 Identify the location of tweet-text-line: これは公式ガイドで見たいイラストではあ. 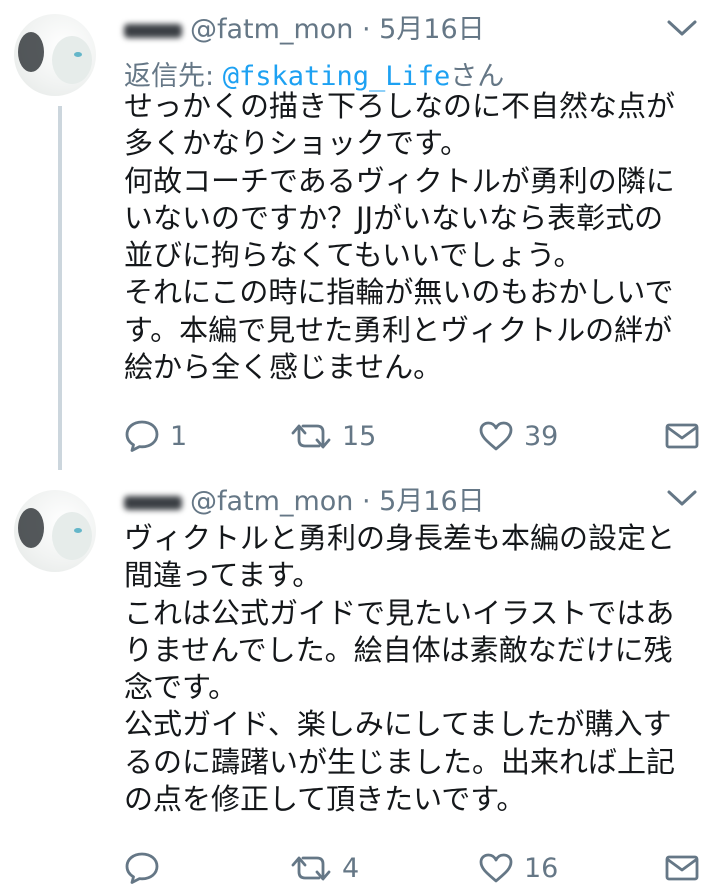
(399, 612).